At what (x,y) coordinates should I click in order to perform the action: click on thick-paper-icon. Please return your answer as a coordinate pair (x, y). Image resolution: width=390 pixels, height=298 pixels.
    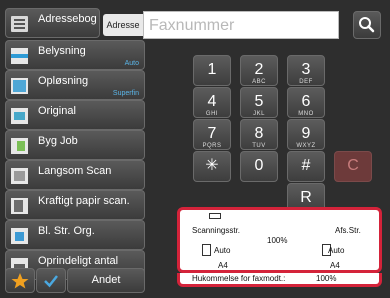
    Looking at the image, I should click on (19, 206).